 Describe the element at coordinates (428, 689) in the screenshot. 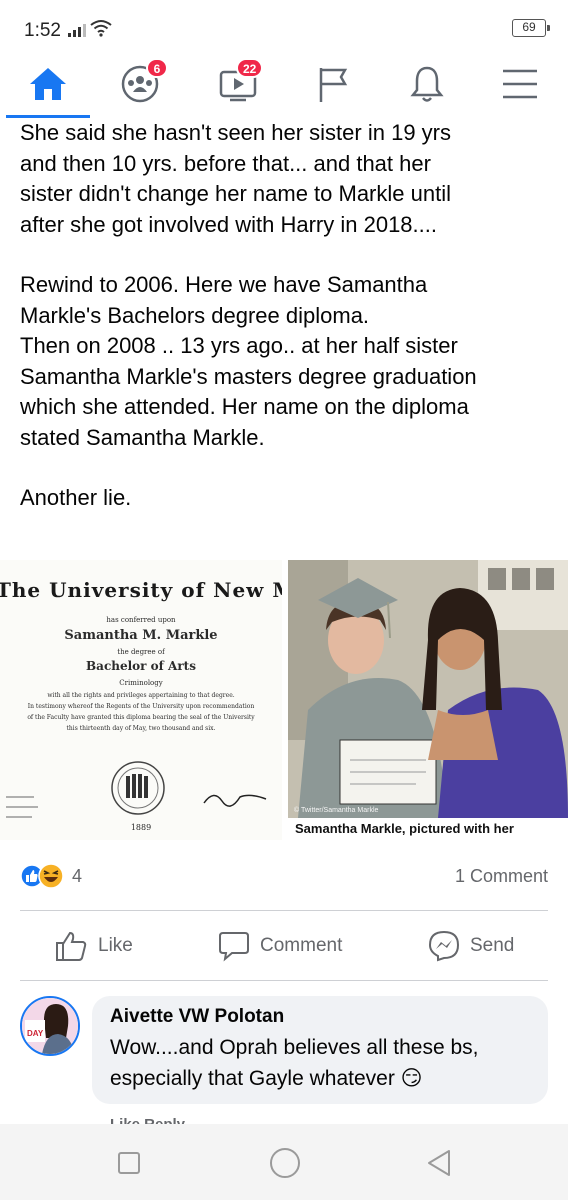

I see `graduation-photo-illustration` at that location.